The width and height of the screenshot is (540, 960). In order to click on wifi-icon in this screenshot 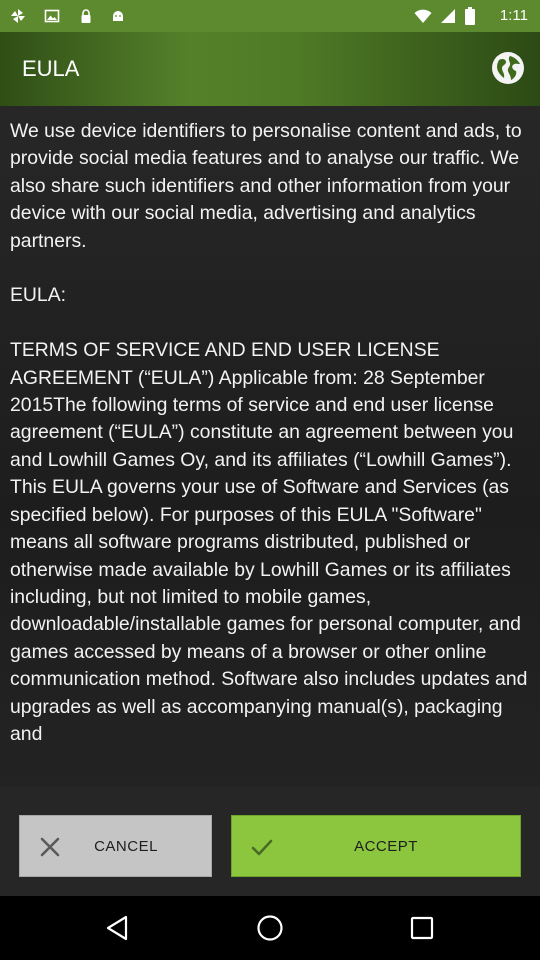, I will do `click(423, 16)`.